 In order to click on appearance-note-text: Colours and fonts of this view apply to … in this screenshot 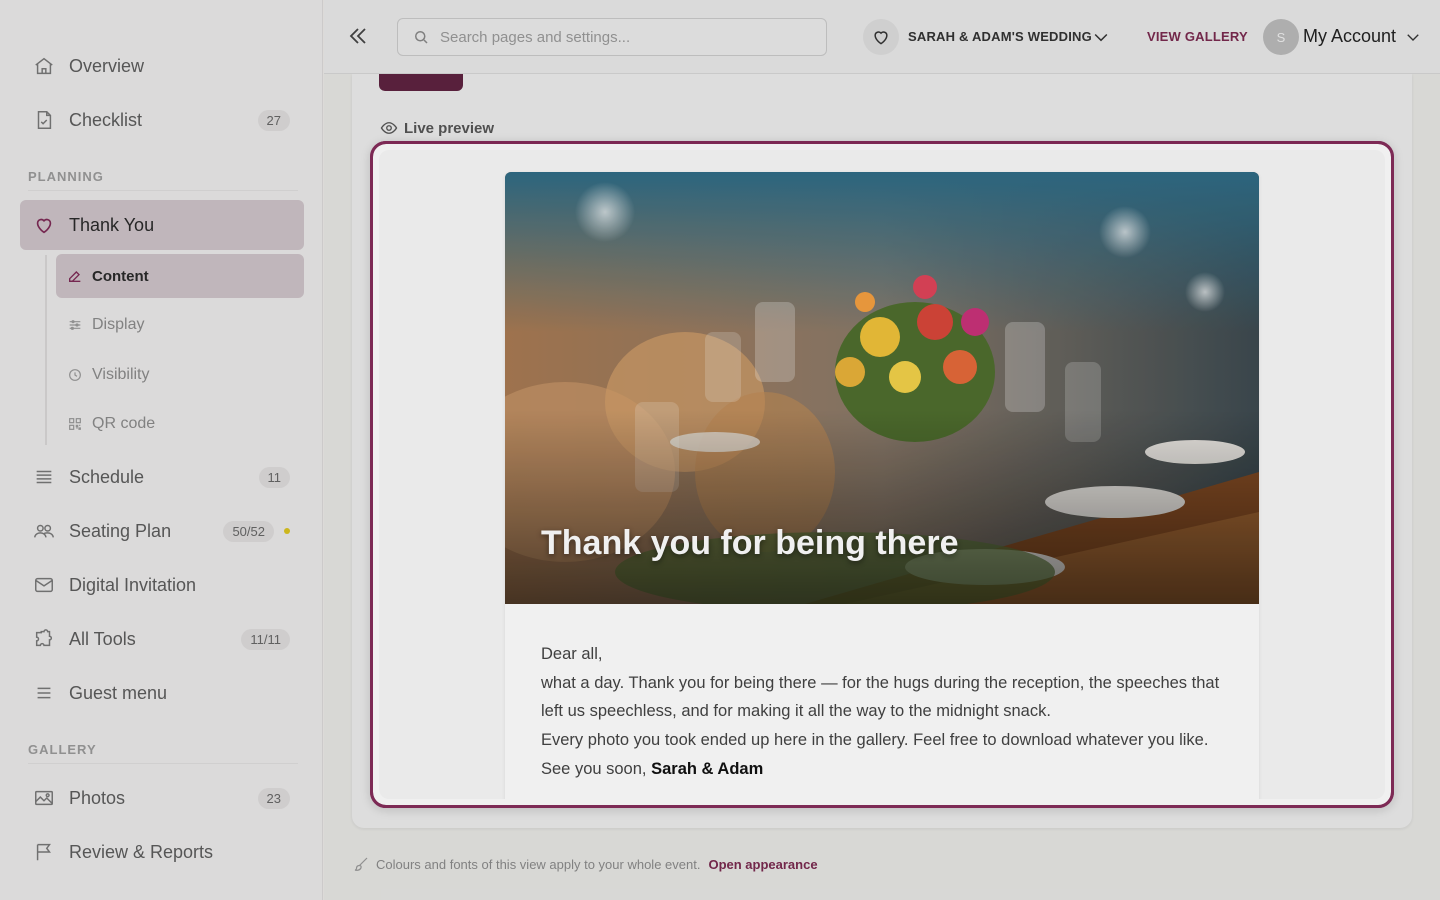, I will do `click(538, 864)`.